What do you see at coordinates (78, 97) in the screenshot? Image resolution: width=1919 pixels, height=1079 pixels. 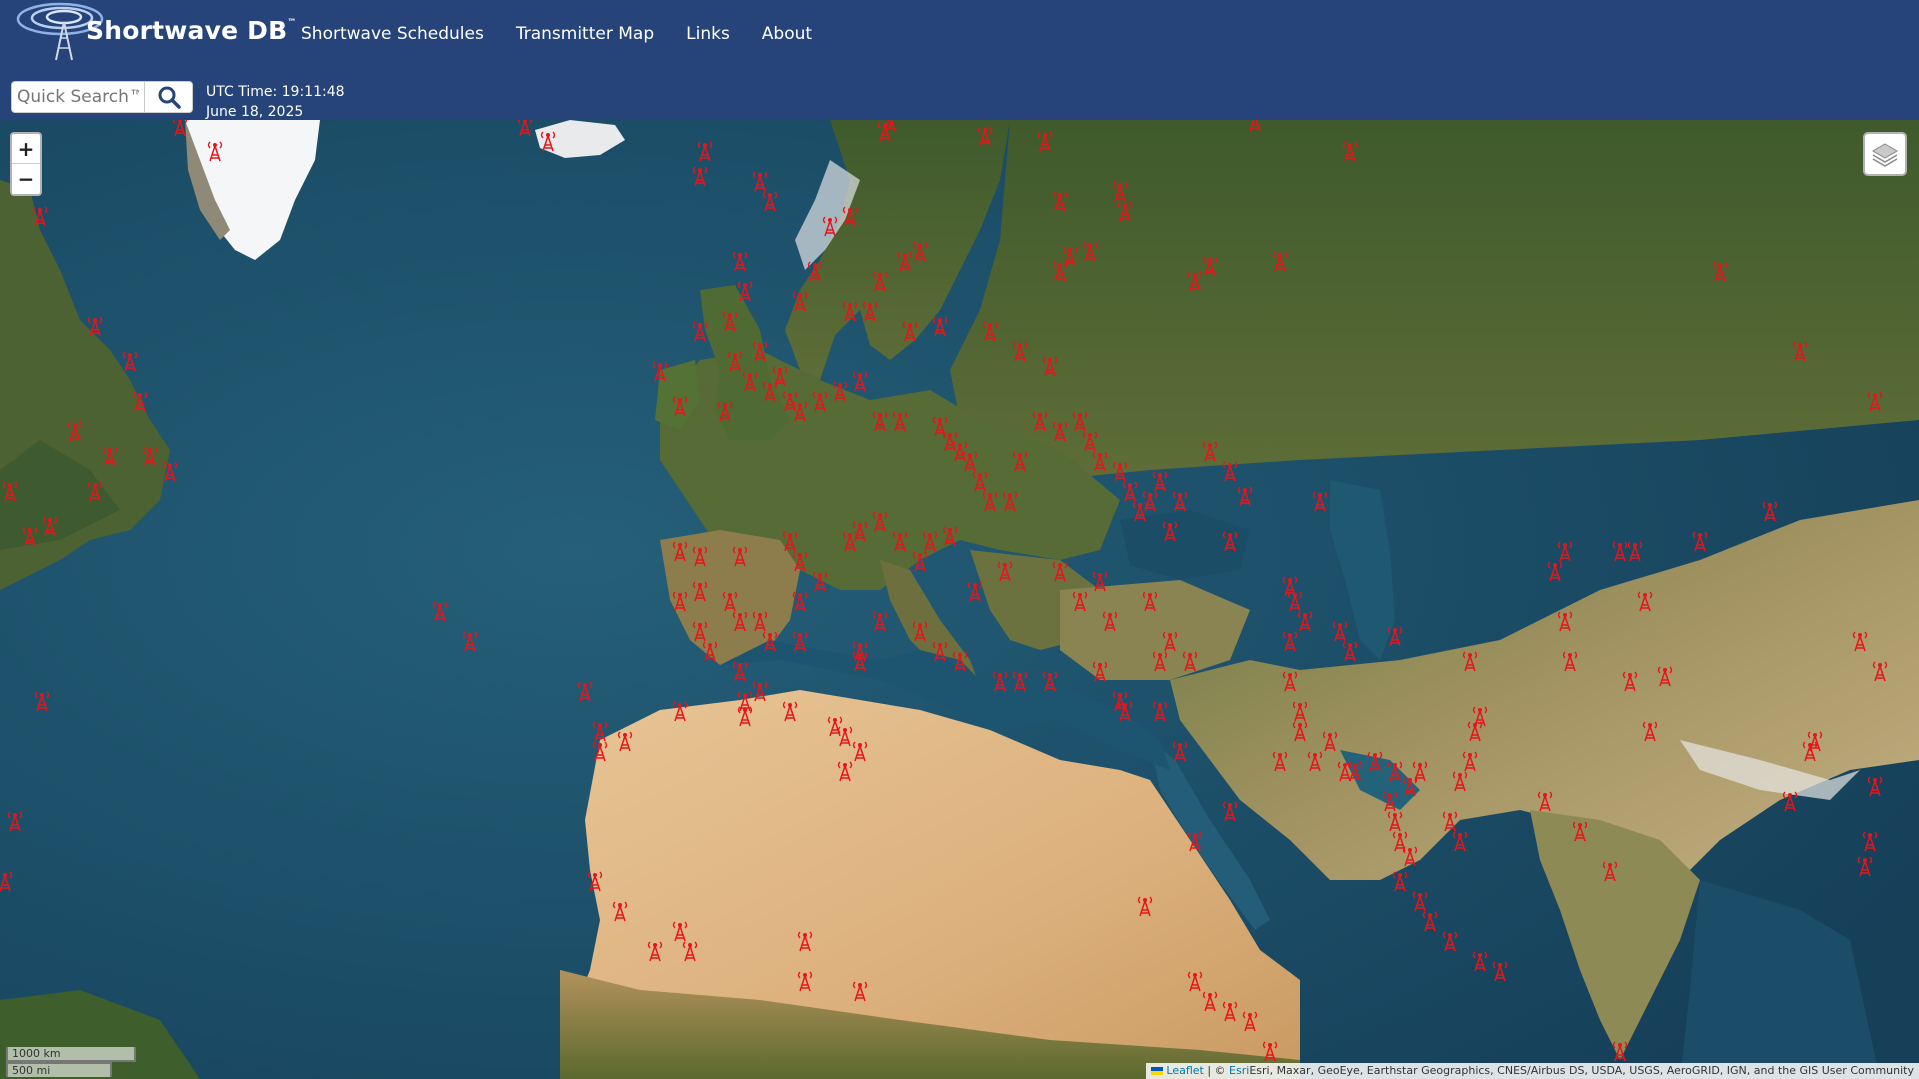 I see `search-input` at bounding box center [78, 97].